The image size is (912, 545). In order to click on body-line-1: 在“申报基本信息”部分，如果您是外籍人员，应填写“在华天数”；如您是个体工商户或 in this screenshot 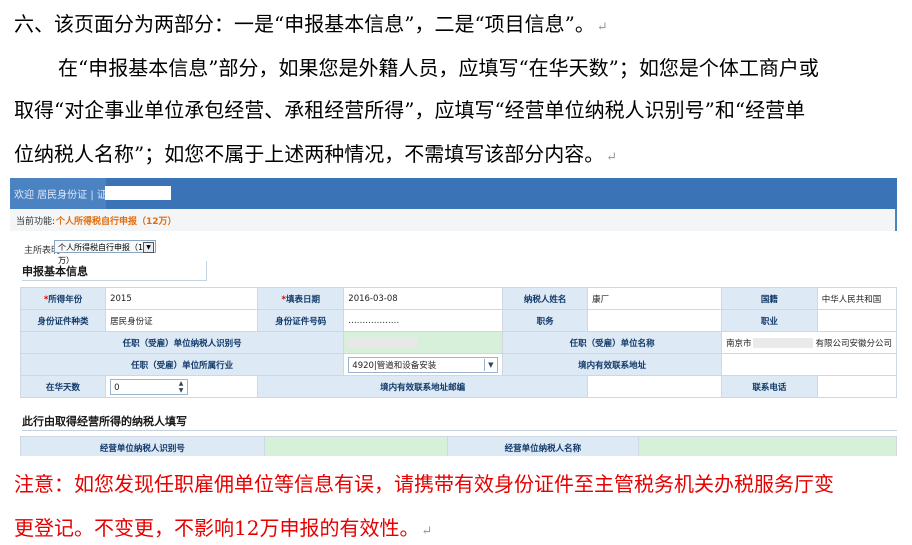, I will do `click(438, 68)`.